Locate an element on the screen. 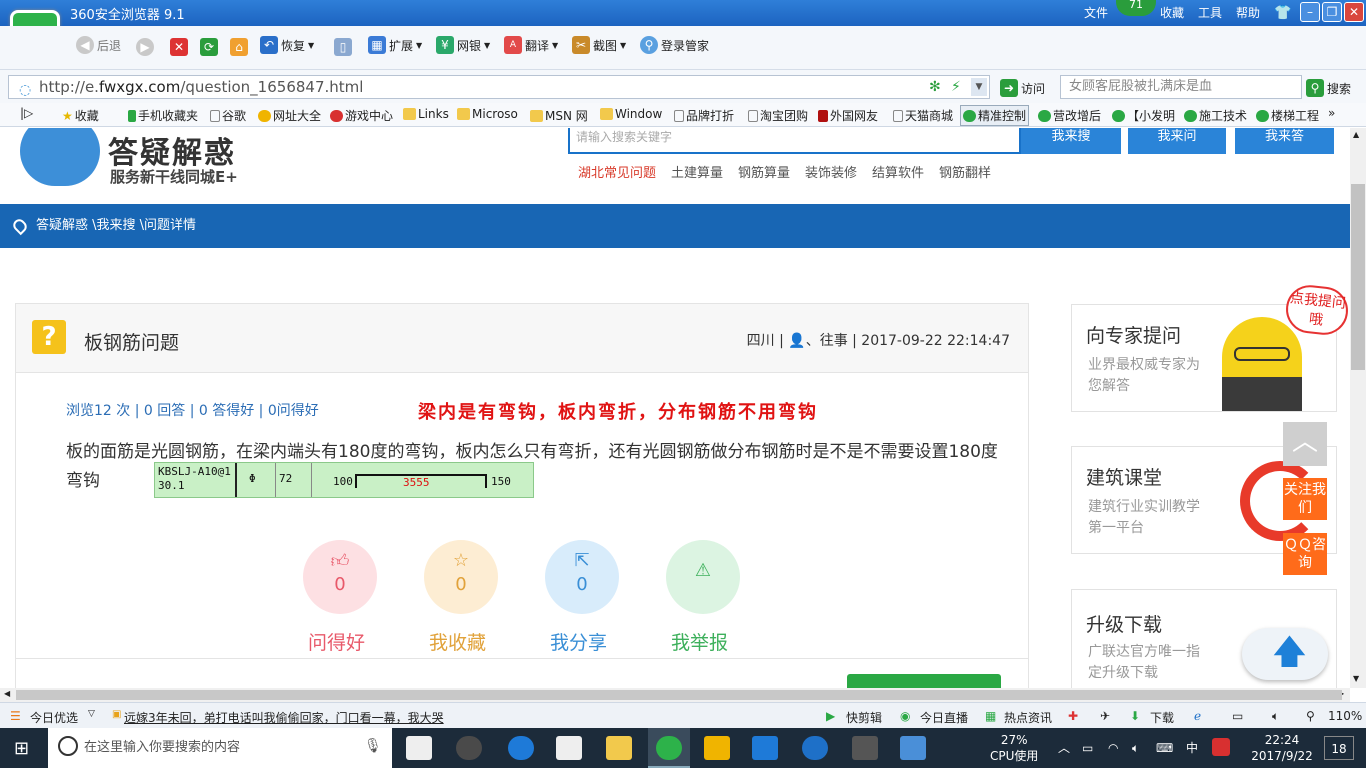 The image size is (1366, 768). fav-folder: Window is located at coordinates (631, 114).